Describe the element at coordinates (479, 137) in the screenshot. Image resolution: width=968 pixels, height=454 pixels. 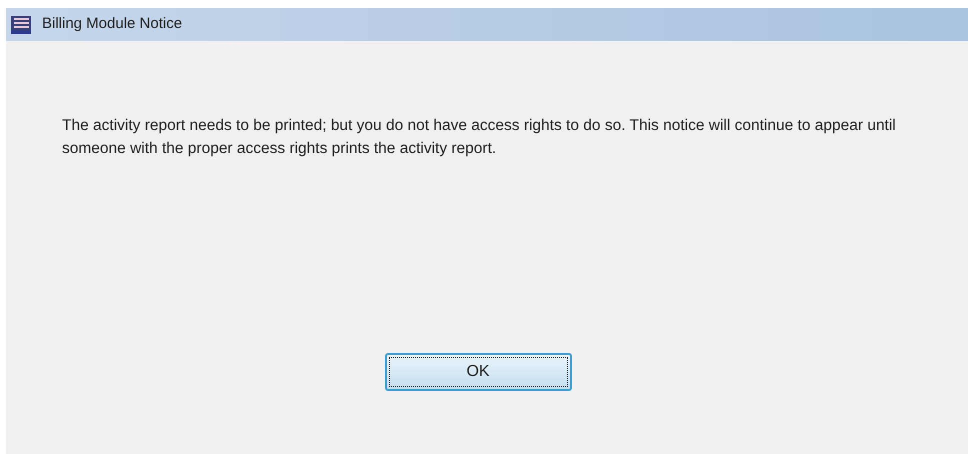
I see `notice-message: The activity report needs to be printed; but you do not have access rights to do so. This notice will continue to appear until someone with the proper access rights prints the activity report.` at that location.